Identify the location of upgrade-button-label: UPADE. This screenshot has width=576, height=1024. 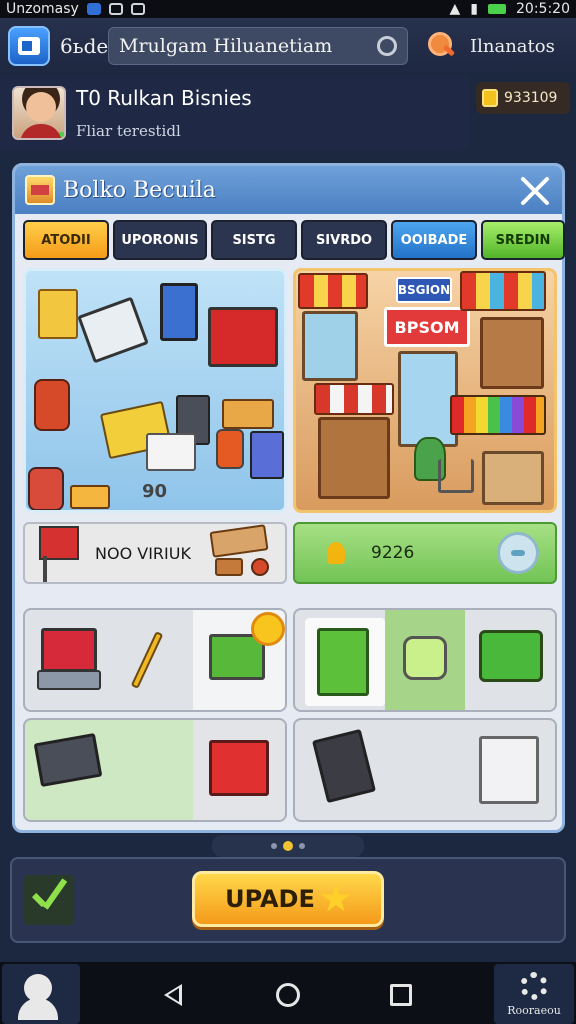
(270, 899).